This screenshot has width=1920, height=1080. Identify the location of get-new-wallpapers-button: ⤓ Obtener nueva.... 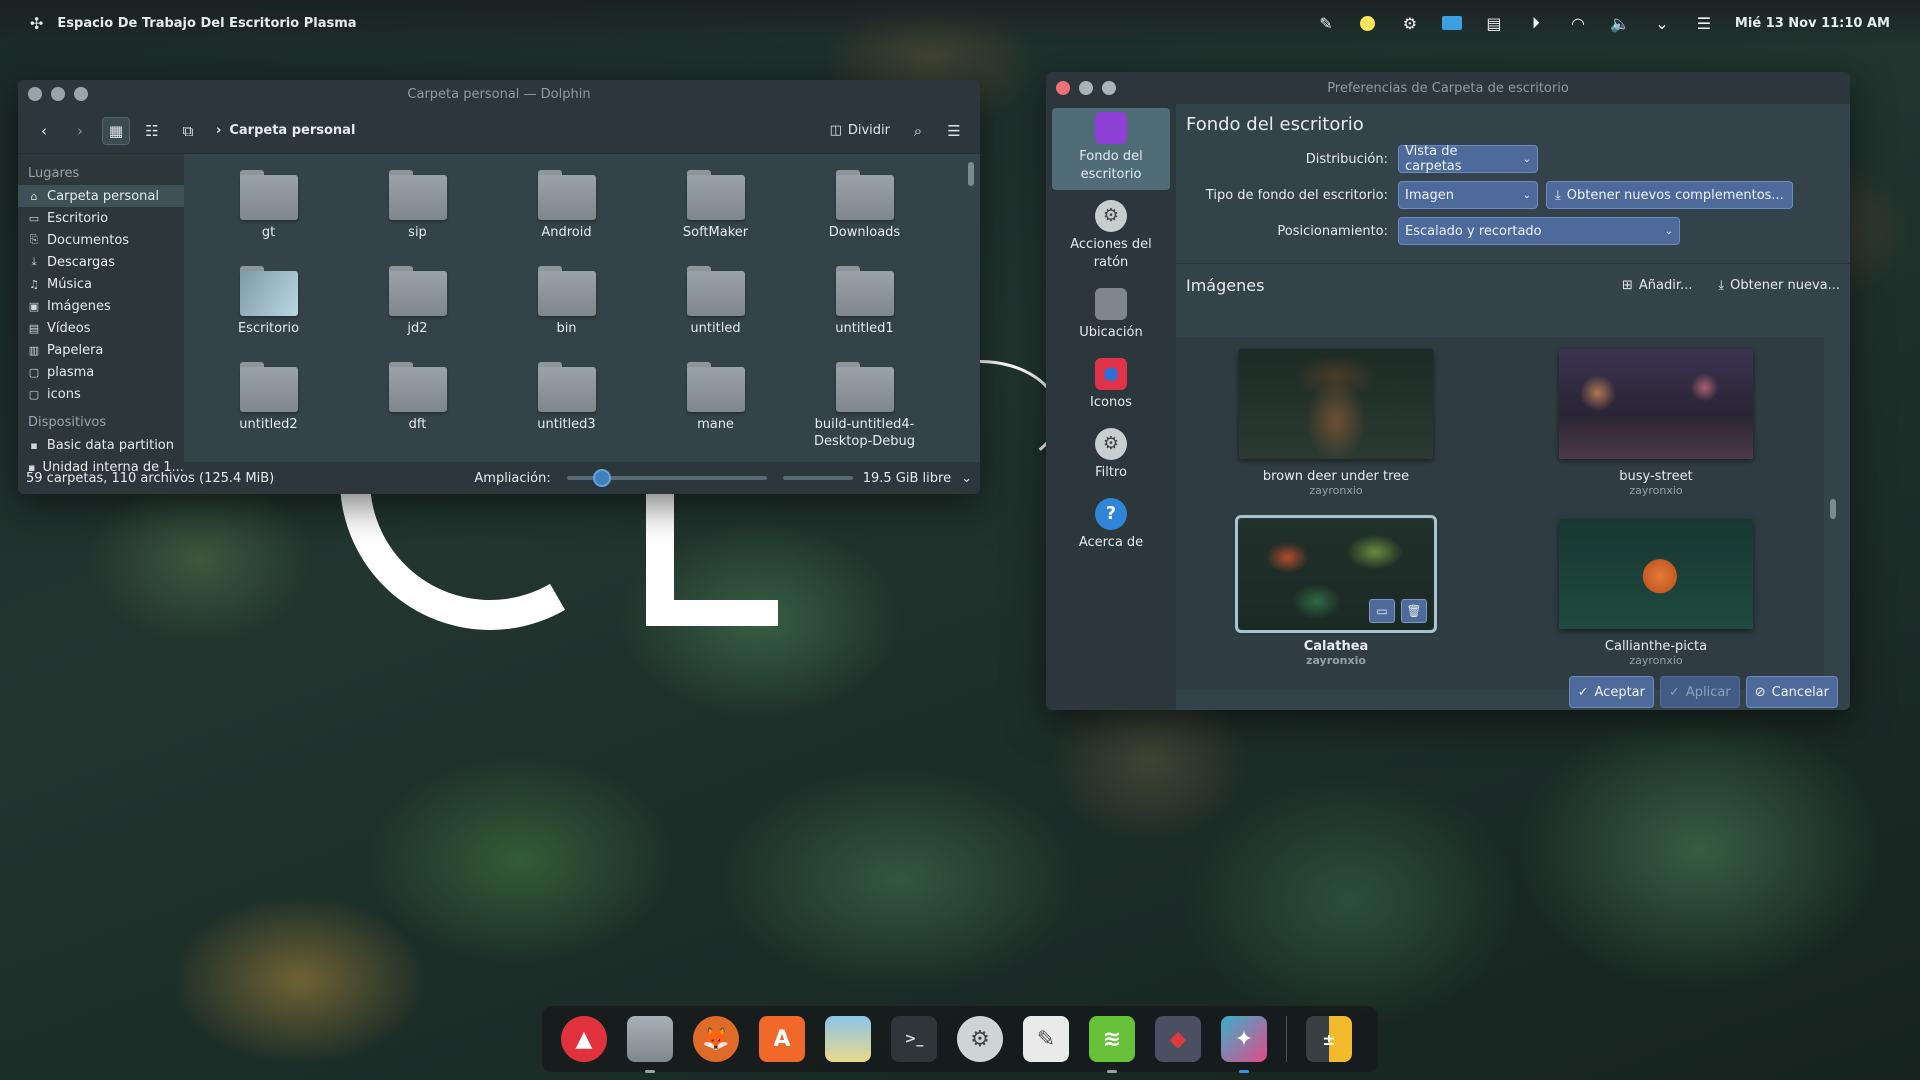
(1779, 285).